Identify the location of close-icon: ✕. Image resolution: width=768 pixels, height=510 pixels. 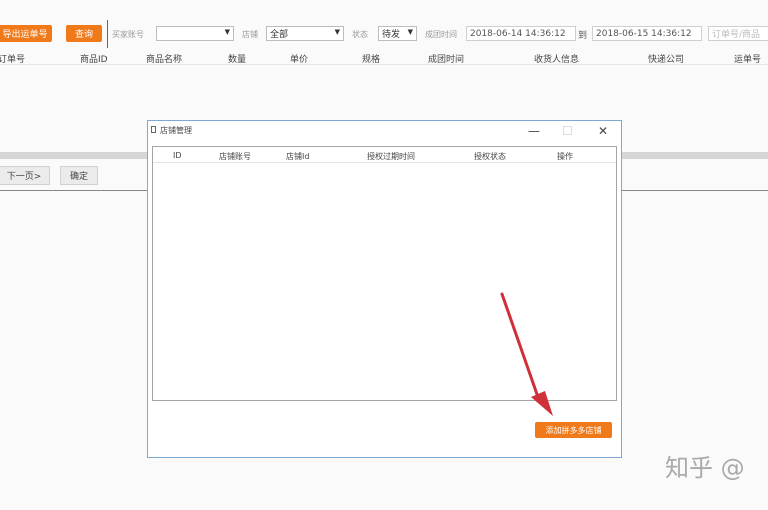
(603, 131).